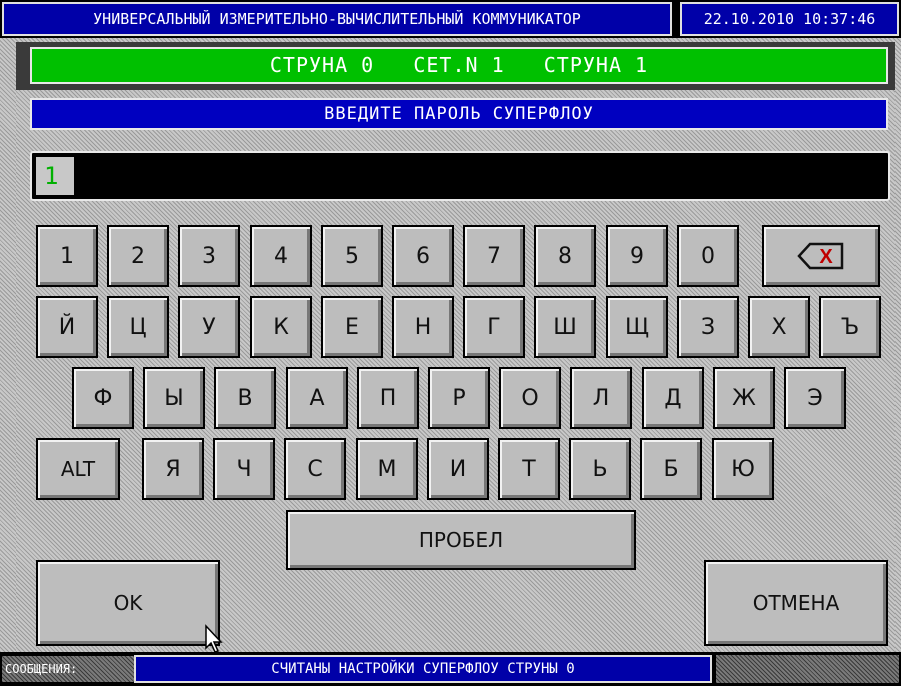  What do you see at coordinates (209, 327) in the screenshot?
I see `key-row2-2: У` at bounding box center [209, 327].